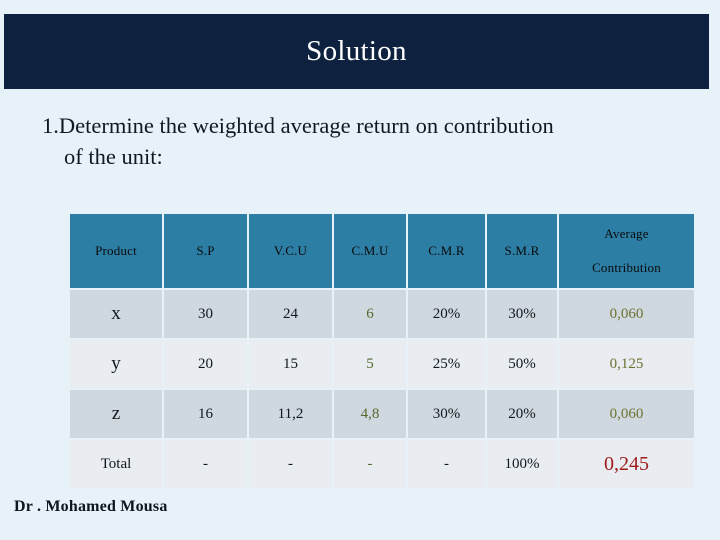 The height and width of the screenshot is (540, 720). Describe the element at coordinates (91, 506) in the screenshot. I see `presenter-name: Dr . Mohamed Mousa` at that location.